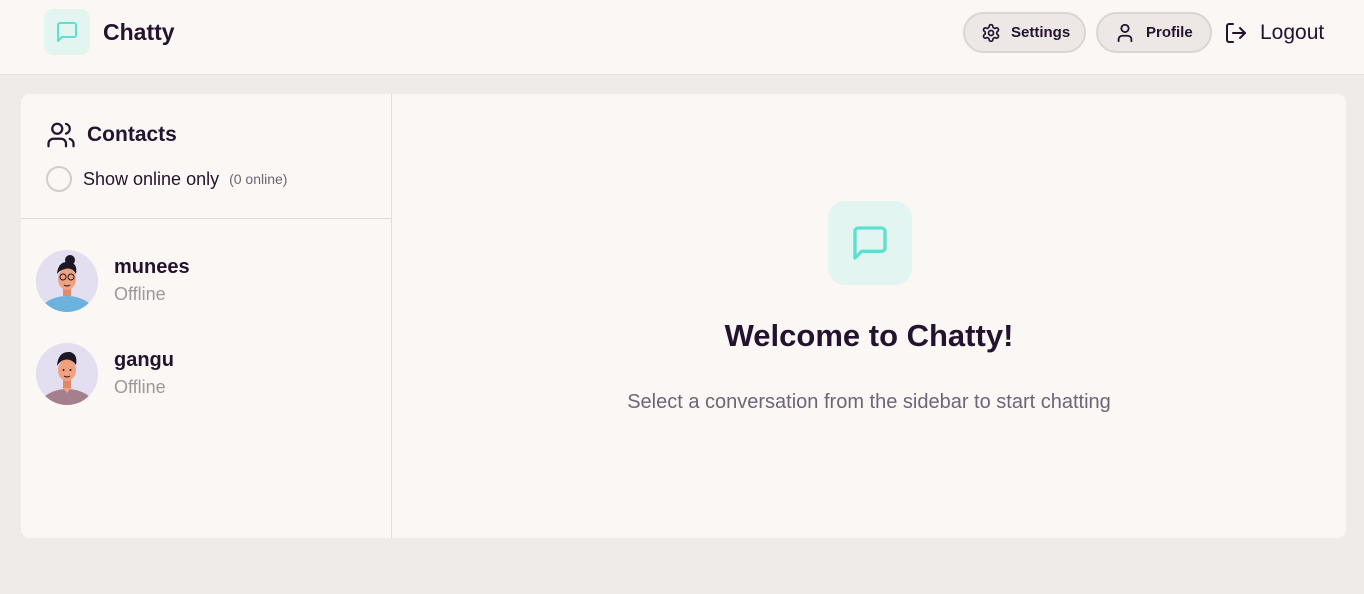 Image resolution: width=1364 pixels, height=594 pixels. Describe the element at coordinates (869, 335) in the screenshot. I see `welcome-title: Welcome to Chatty!` at that location.